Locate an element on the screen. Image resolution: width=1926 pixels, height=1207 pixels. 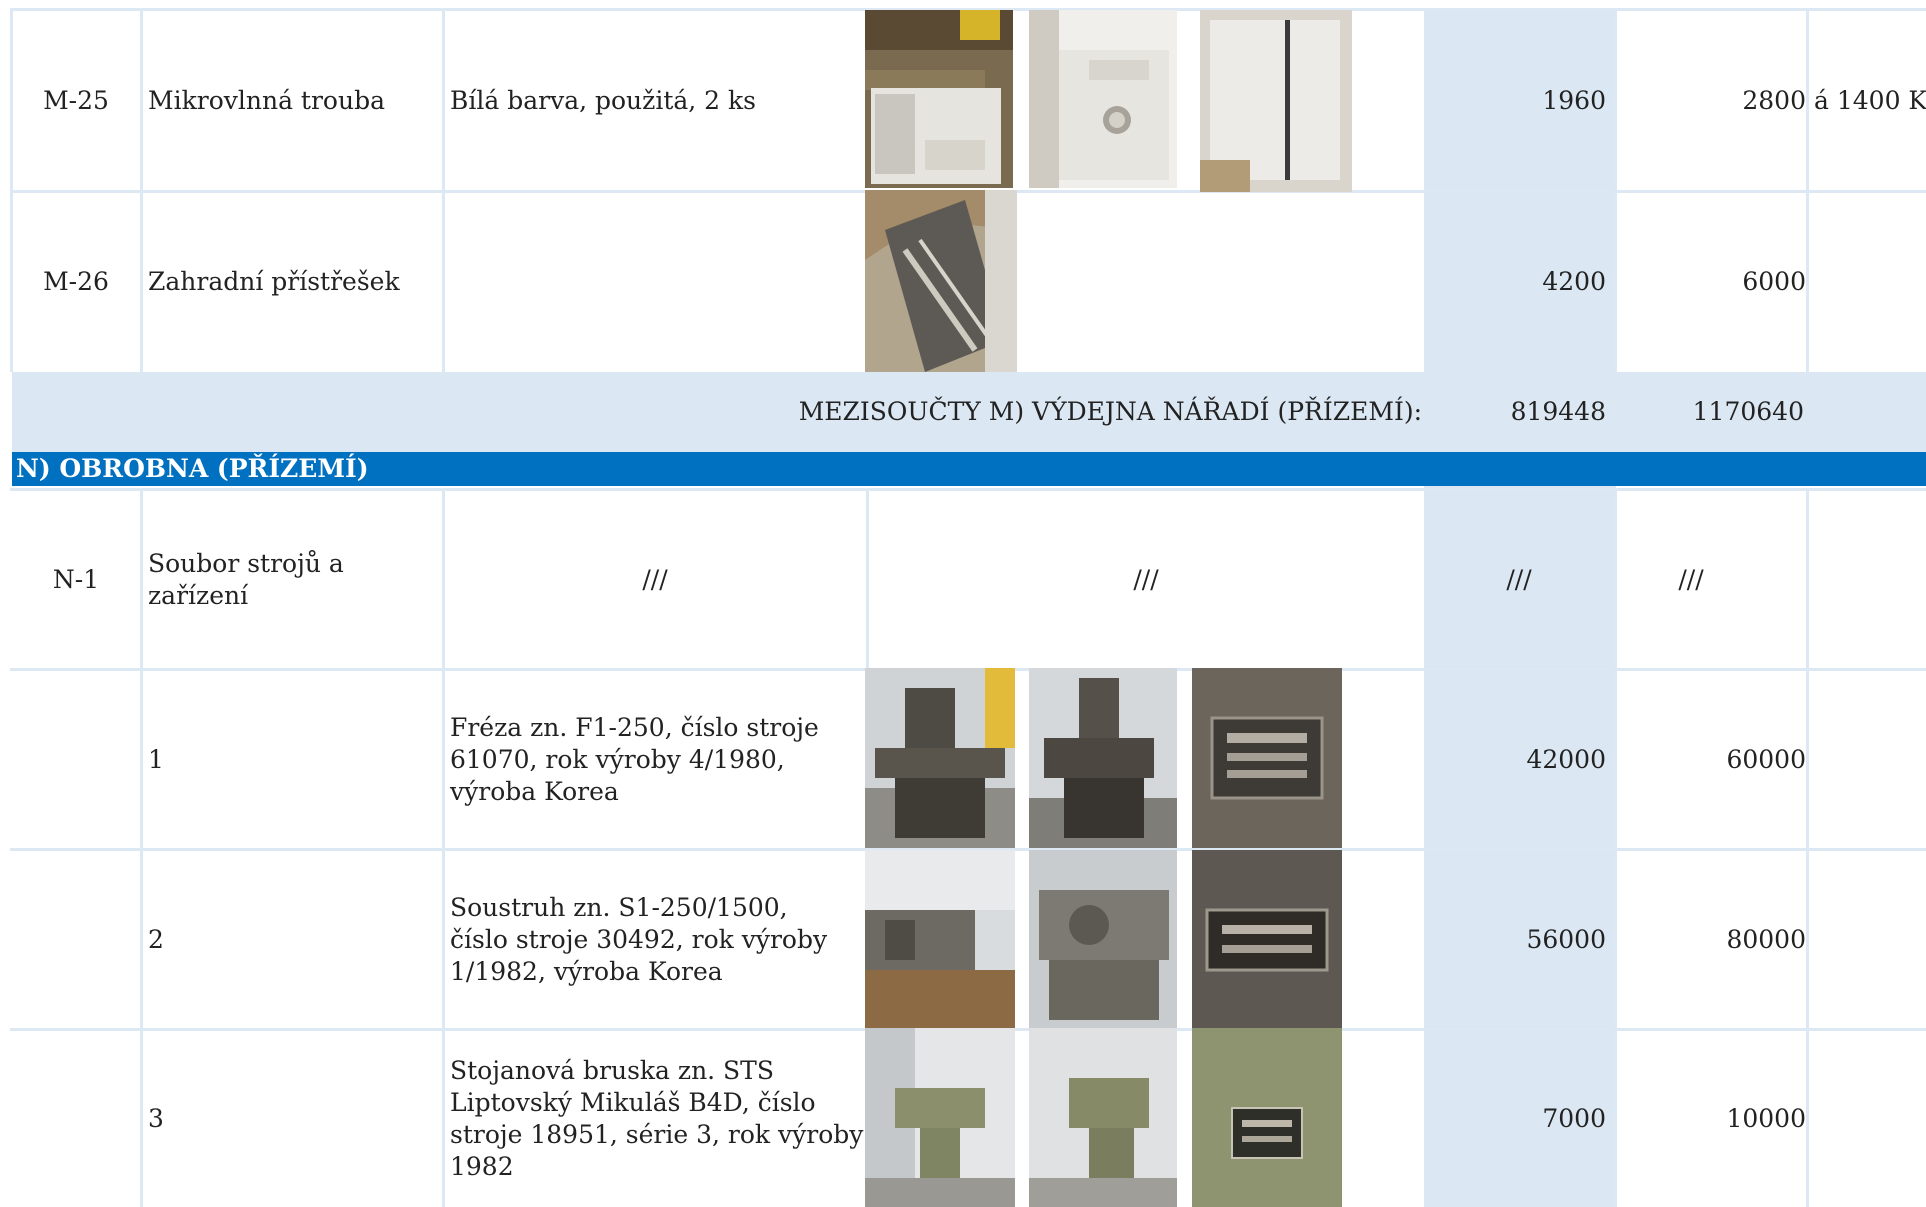
group-photos: /// is located at coordinates (1146, 579).